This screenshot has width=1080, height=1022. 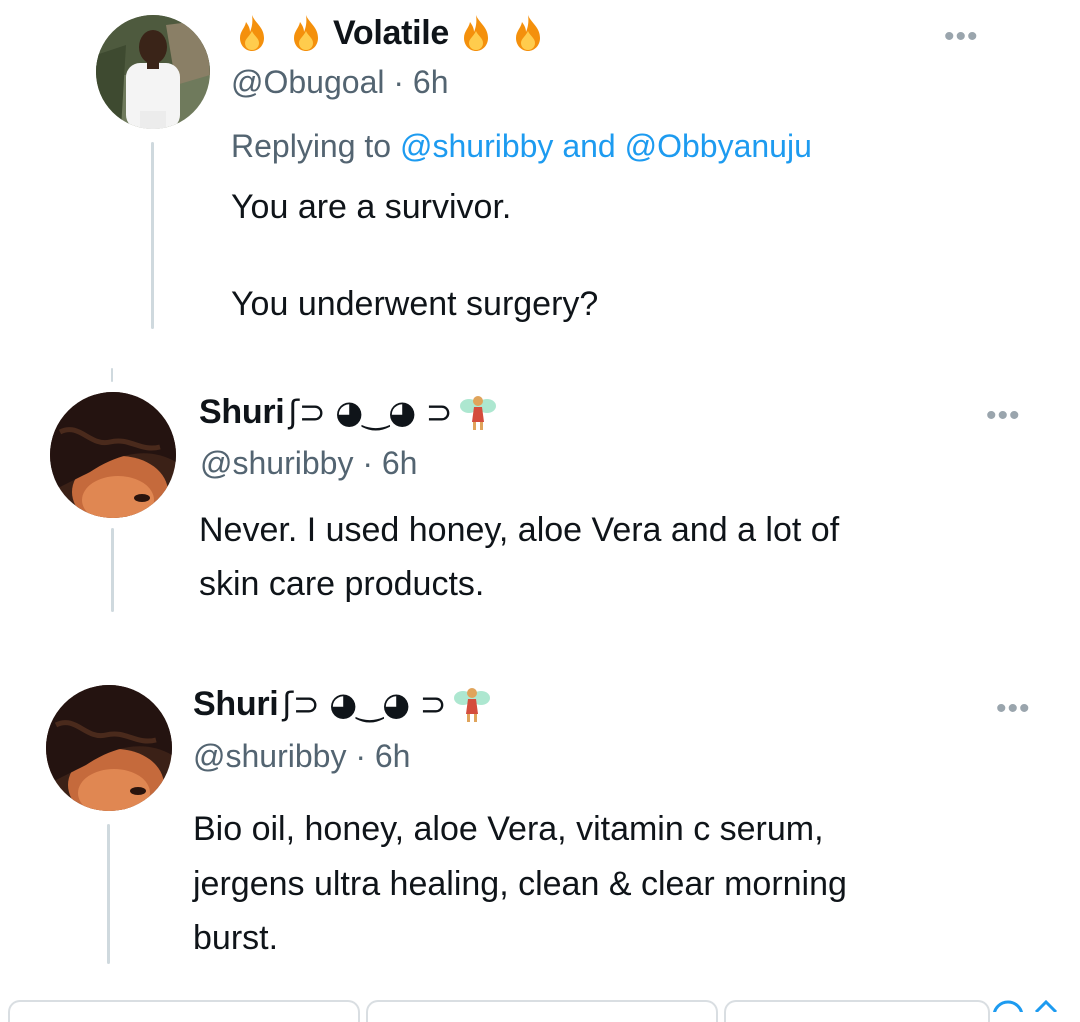 I want to click on tweet-text-line: You are a survivor., so click(x=371, y=207).